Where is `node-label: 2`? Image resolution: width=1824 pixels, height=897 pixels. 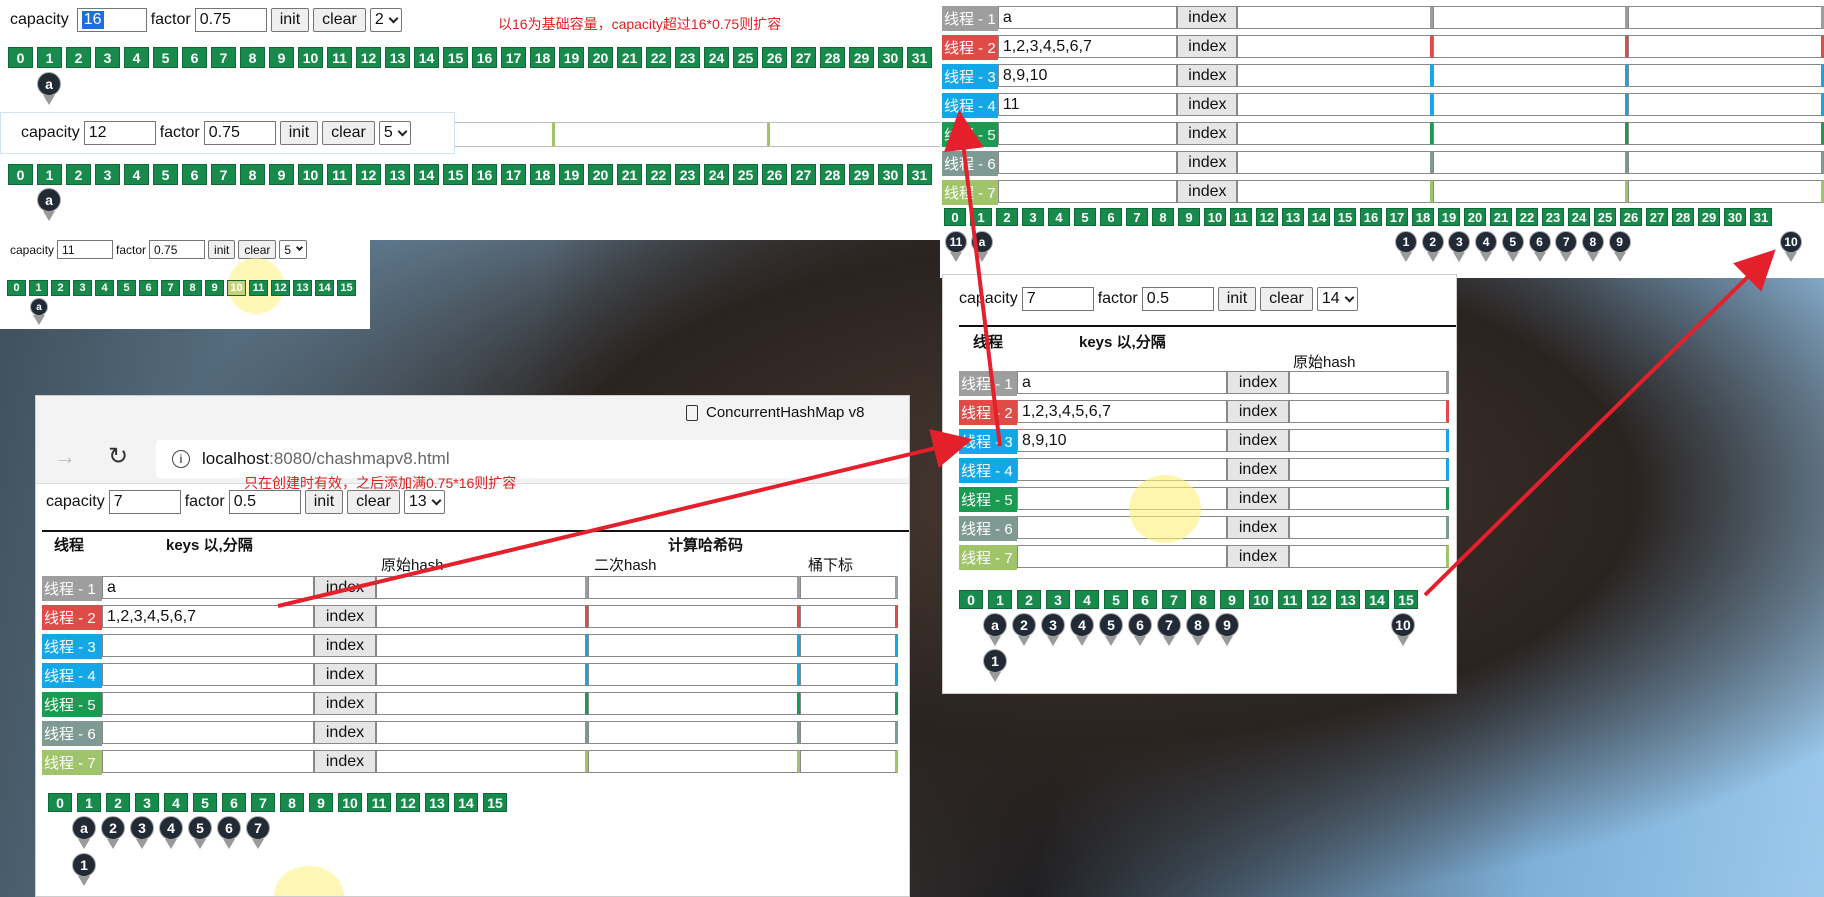
node-label: 2 is located at coordinates (1024, 625).